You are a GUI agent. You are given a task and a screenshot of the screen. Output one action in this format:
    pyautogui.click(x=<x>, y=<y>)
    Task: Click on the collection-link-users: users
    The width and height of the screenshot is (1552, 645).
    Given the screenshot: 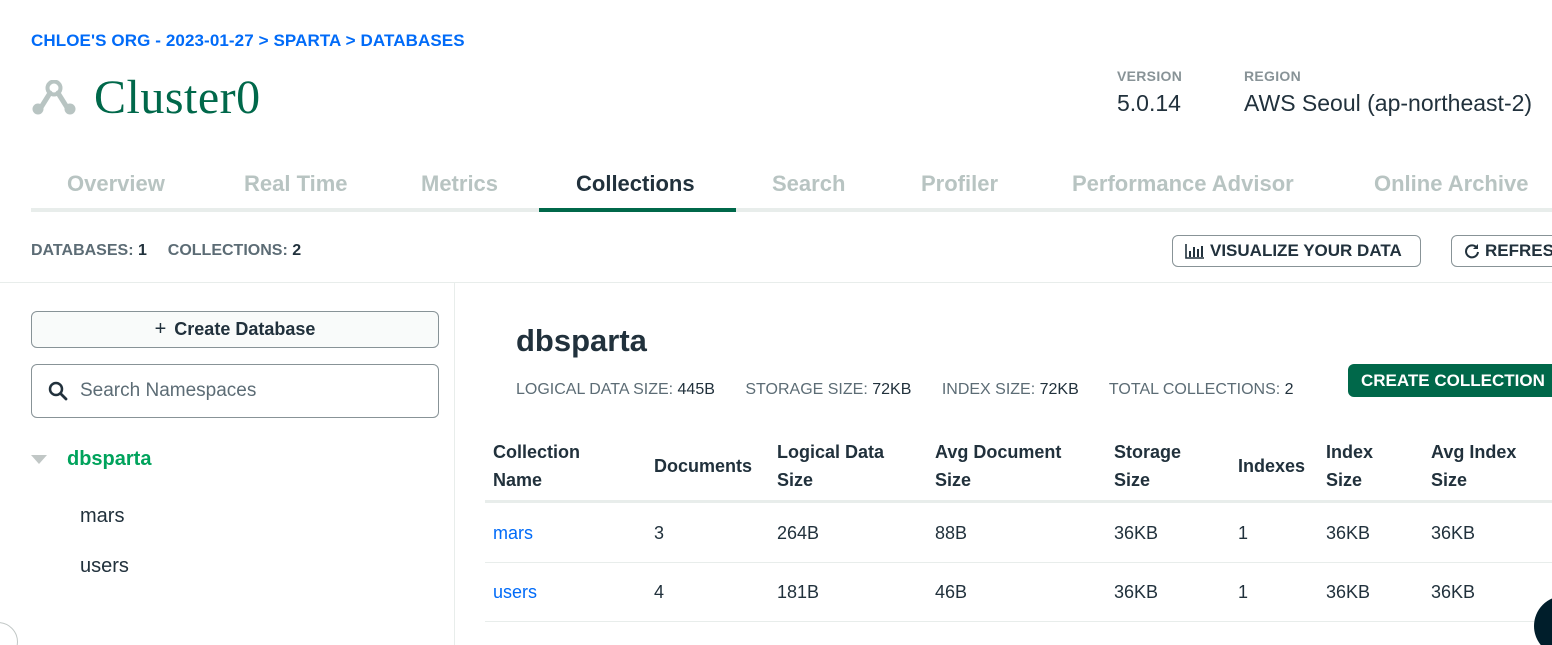 What is the action you would take?
    pyautogui.click(x=515, y=592)
    